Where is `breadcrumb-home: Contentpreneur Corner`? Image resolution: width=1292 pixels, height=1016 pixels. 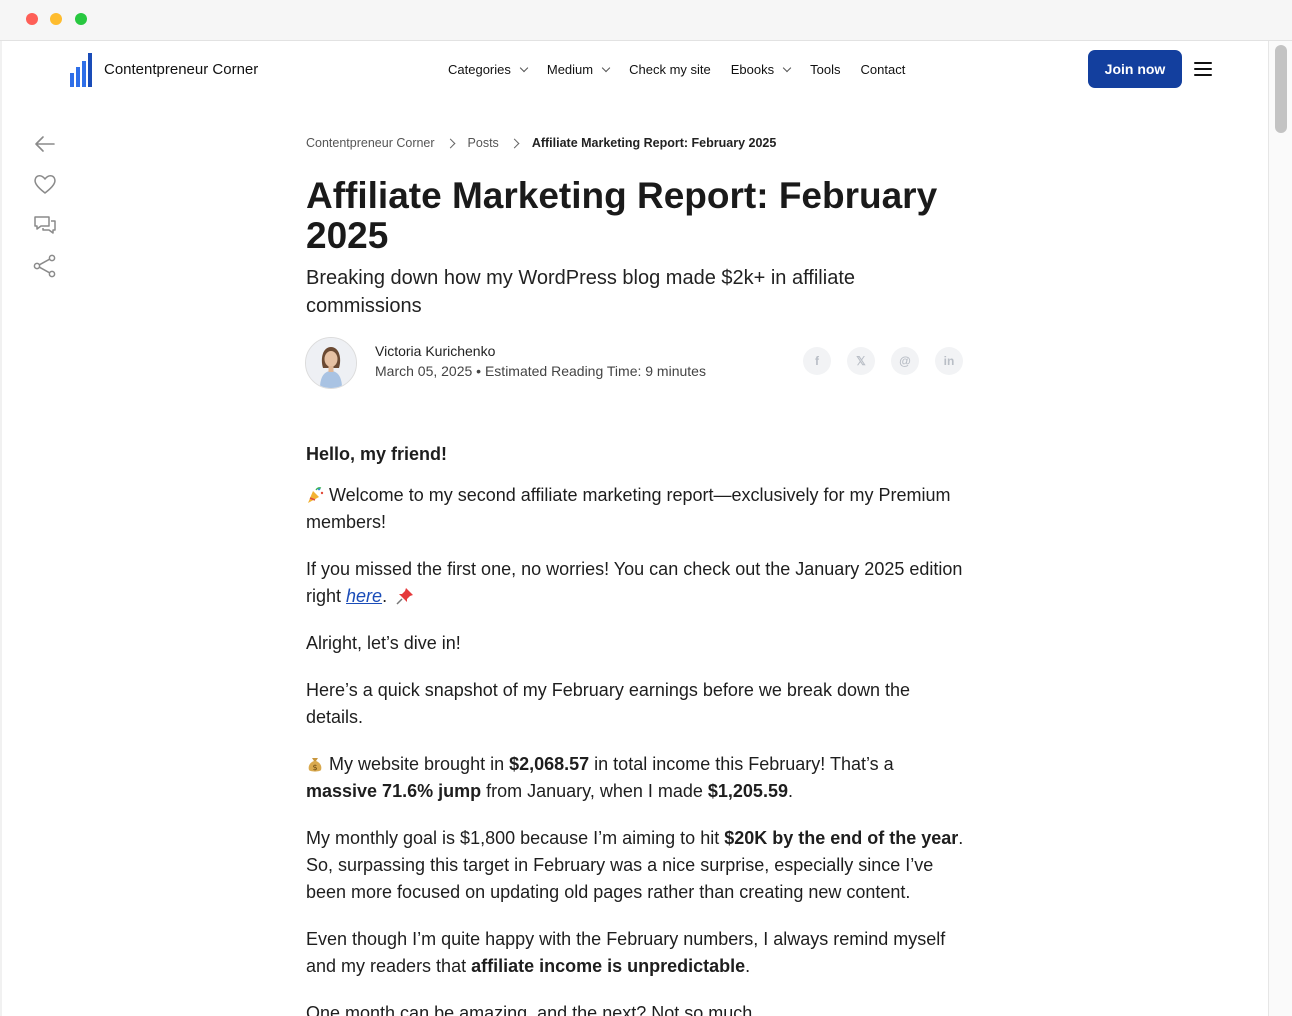 breadcrumb-home: Contentpreneur Corner is located at coordinates (370, 143).